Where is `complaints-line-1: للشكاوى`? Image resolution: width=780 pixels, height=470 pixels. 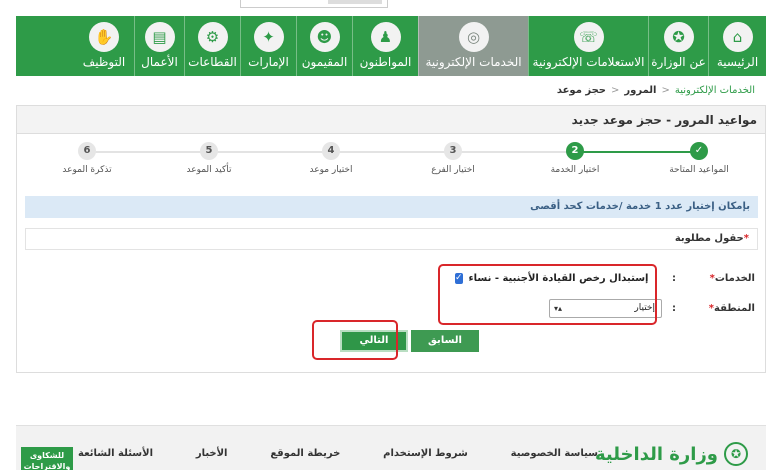 complaints-line-1: للشكاوى is located at coordinates (47, 455).